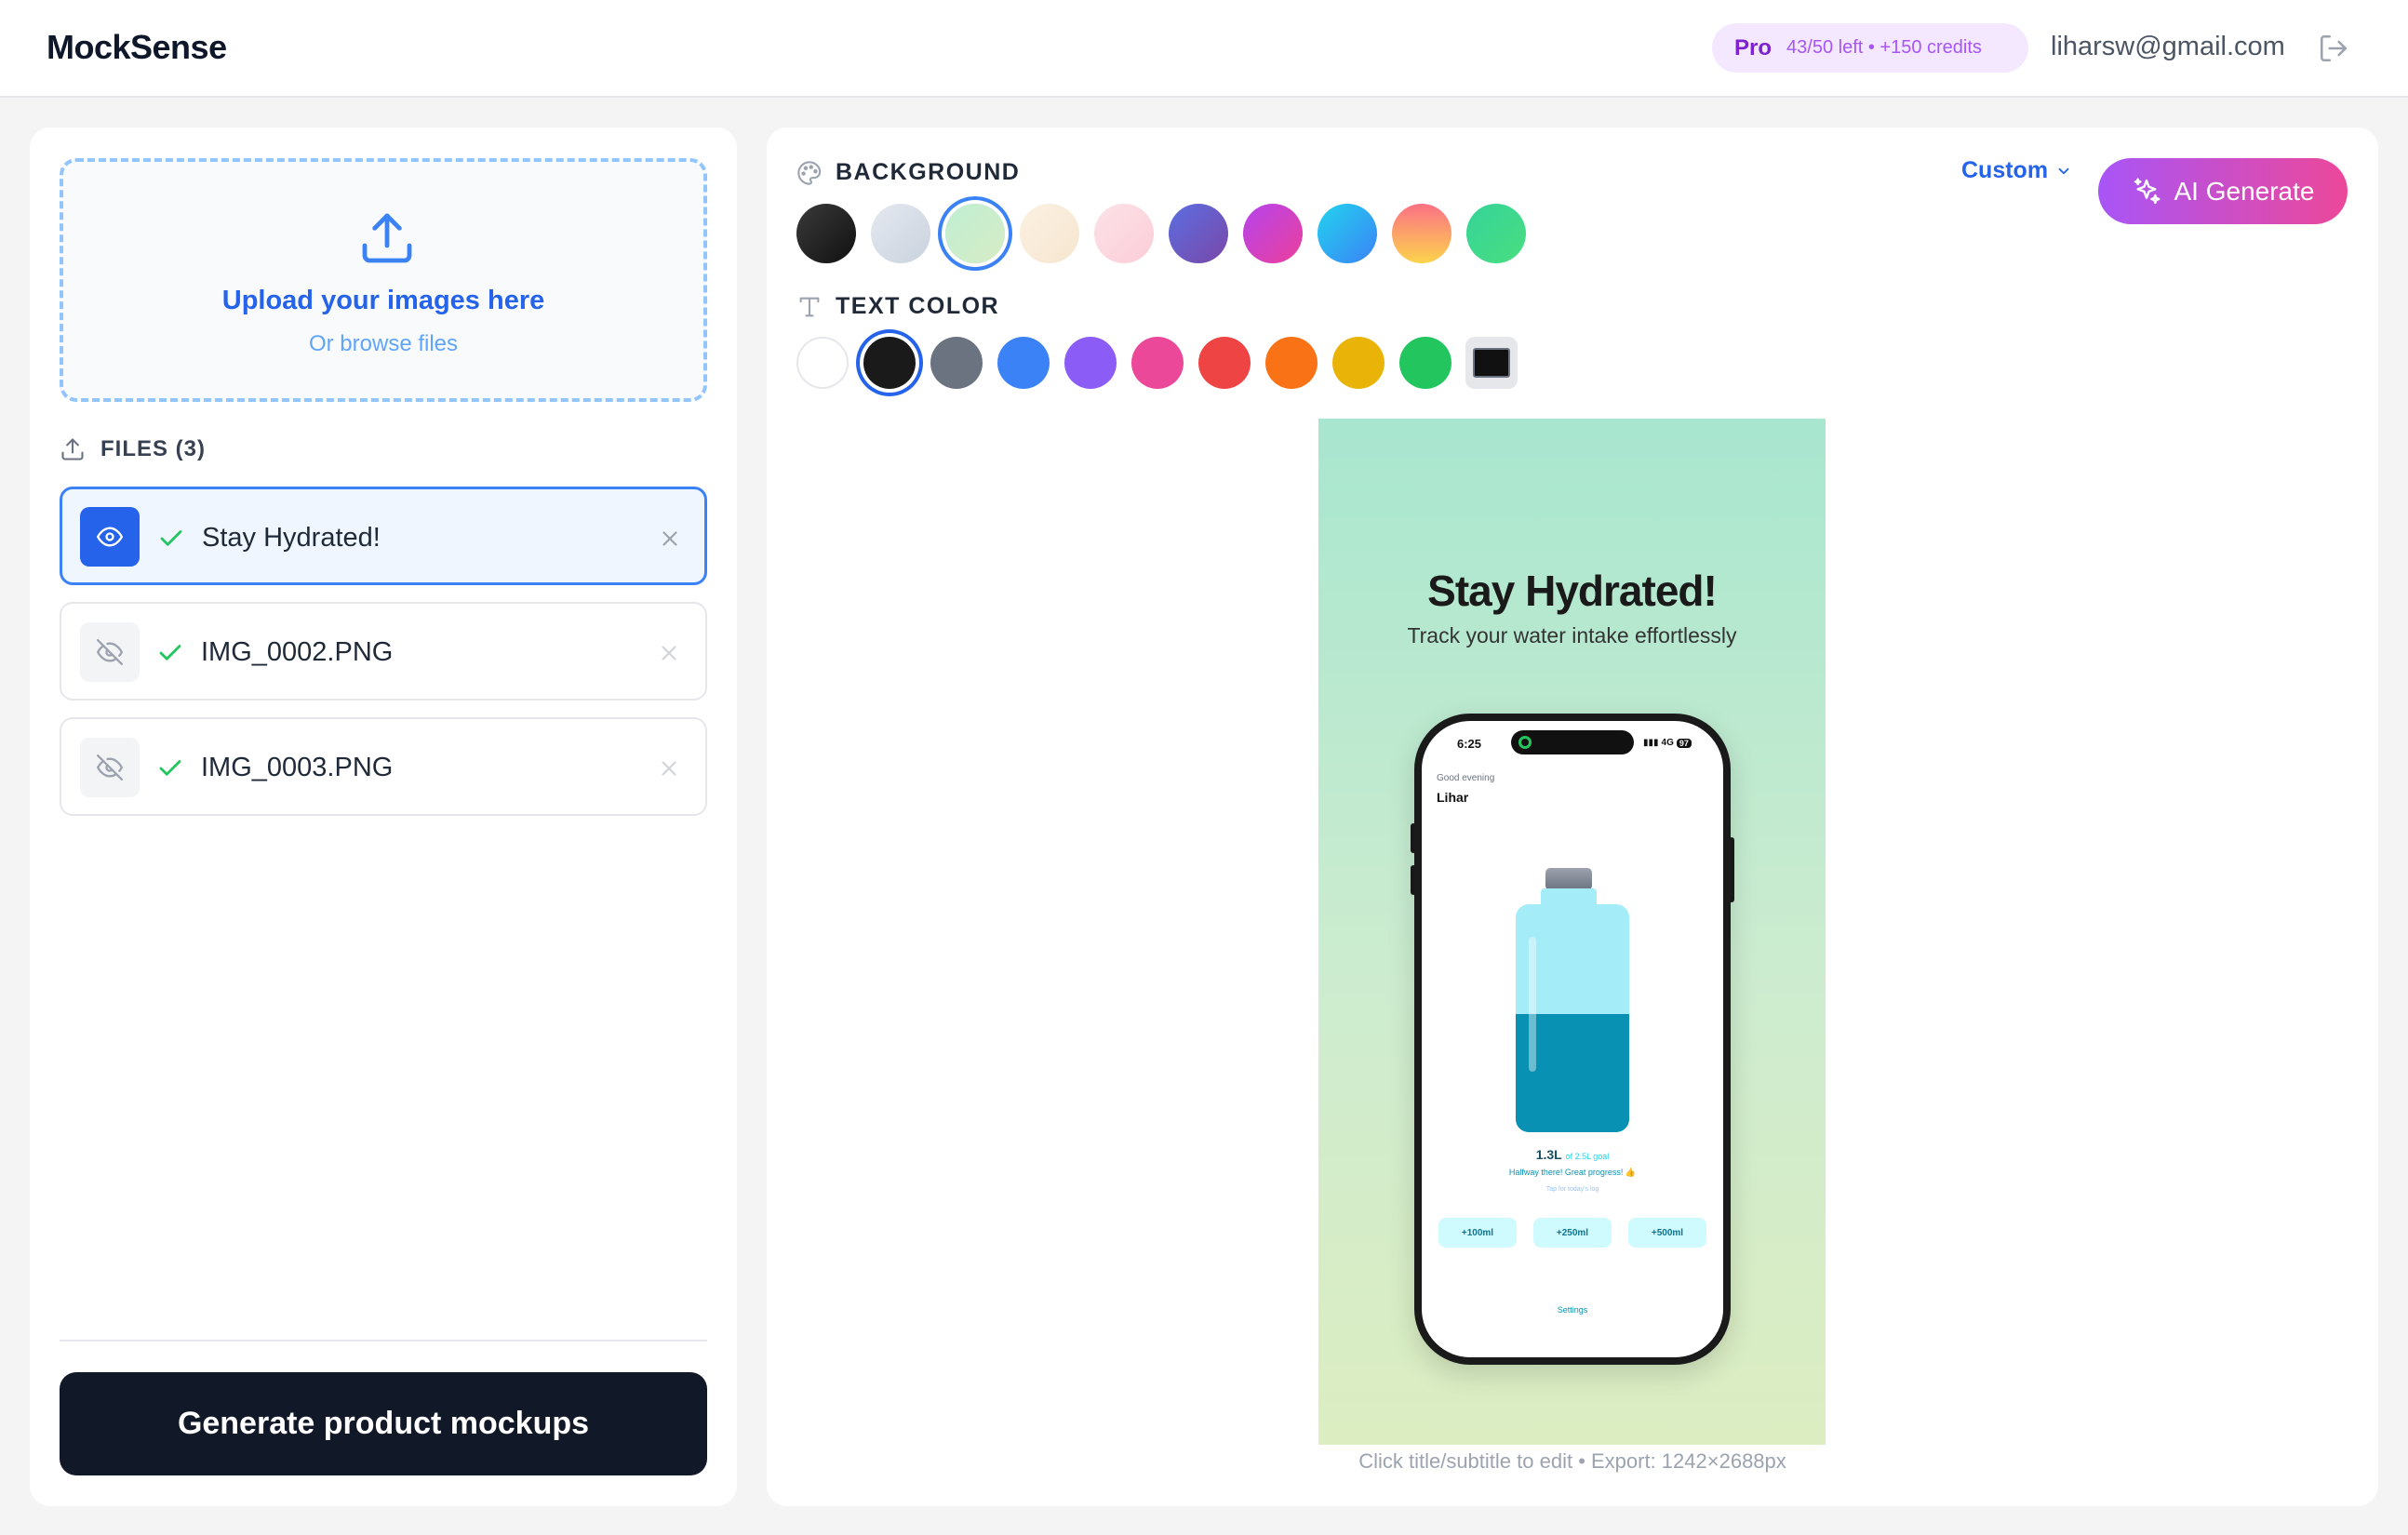 The image size is (2408, 1535). I want to click on palette-icon, so click(810, 172).